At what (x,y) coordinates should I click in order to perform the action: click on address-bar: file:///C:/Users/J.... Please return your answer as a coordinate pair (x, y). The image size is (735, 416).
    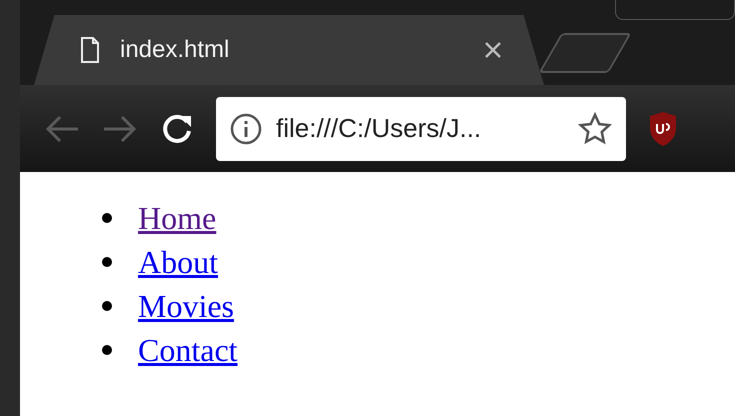
    Looking at the image, I should click on (421, 128).